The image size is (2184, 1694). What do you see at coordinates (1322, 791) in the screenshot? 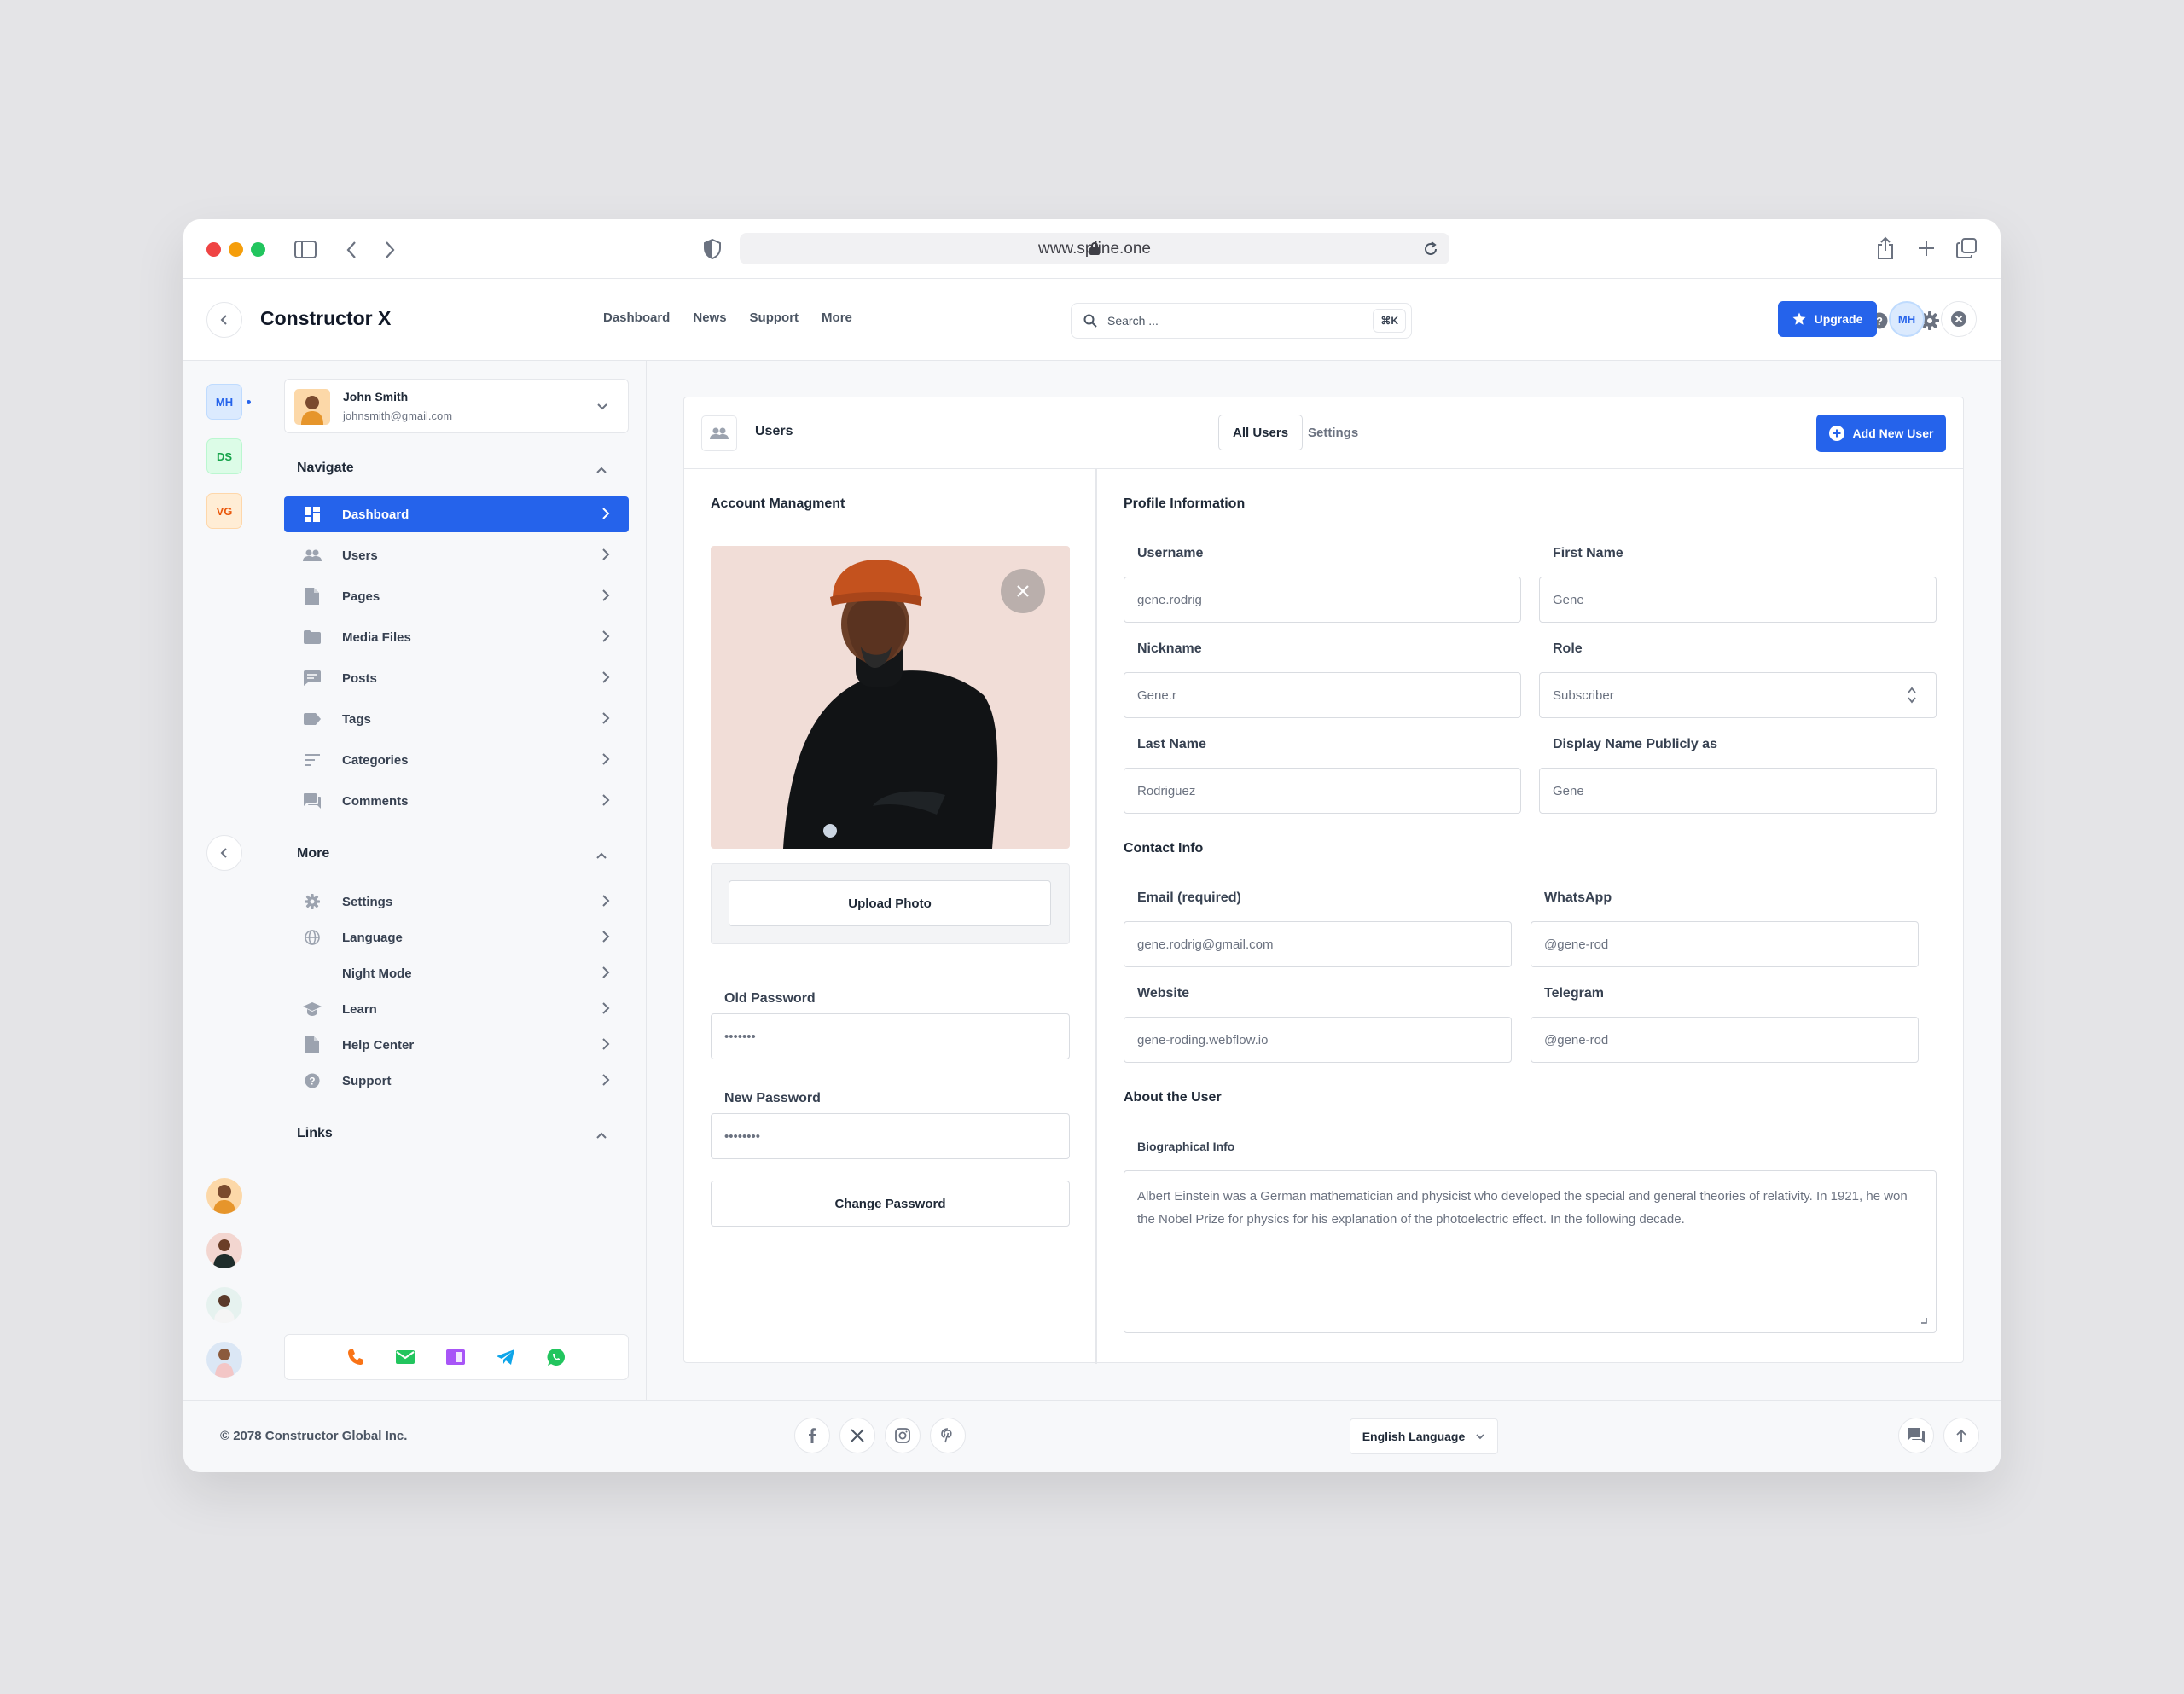
I see `last-name-input: Rodriguez` at bounding box center [1322, 791].